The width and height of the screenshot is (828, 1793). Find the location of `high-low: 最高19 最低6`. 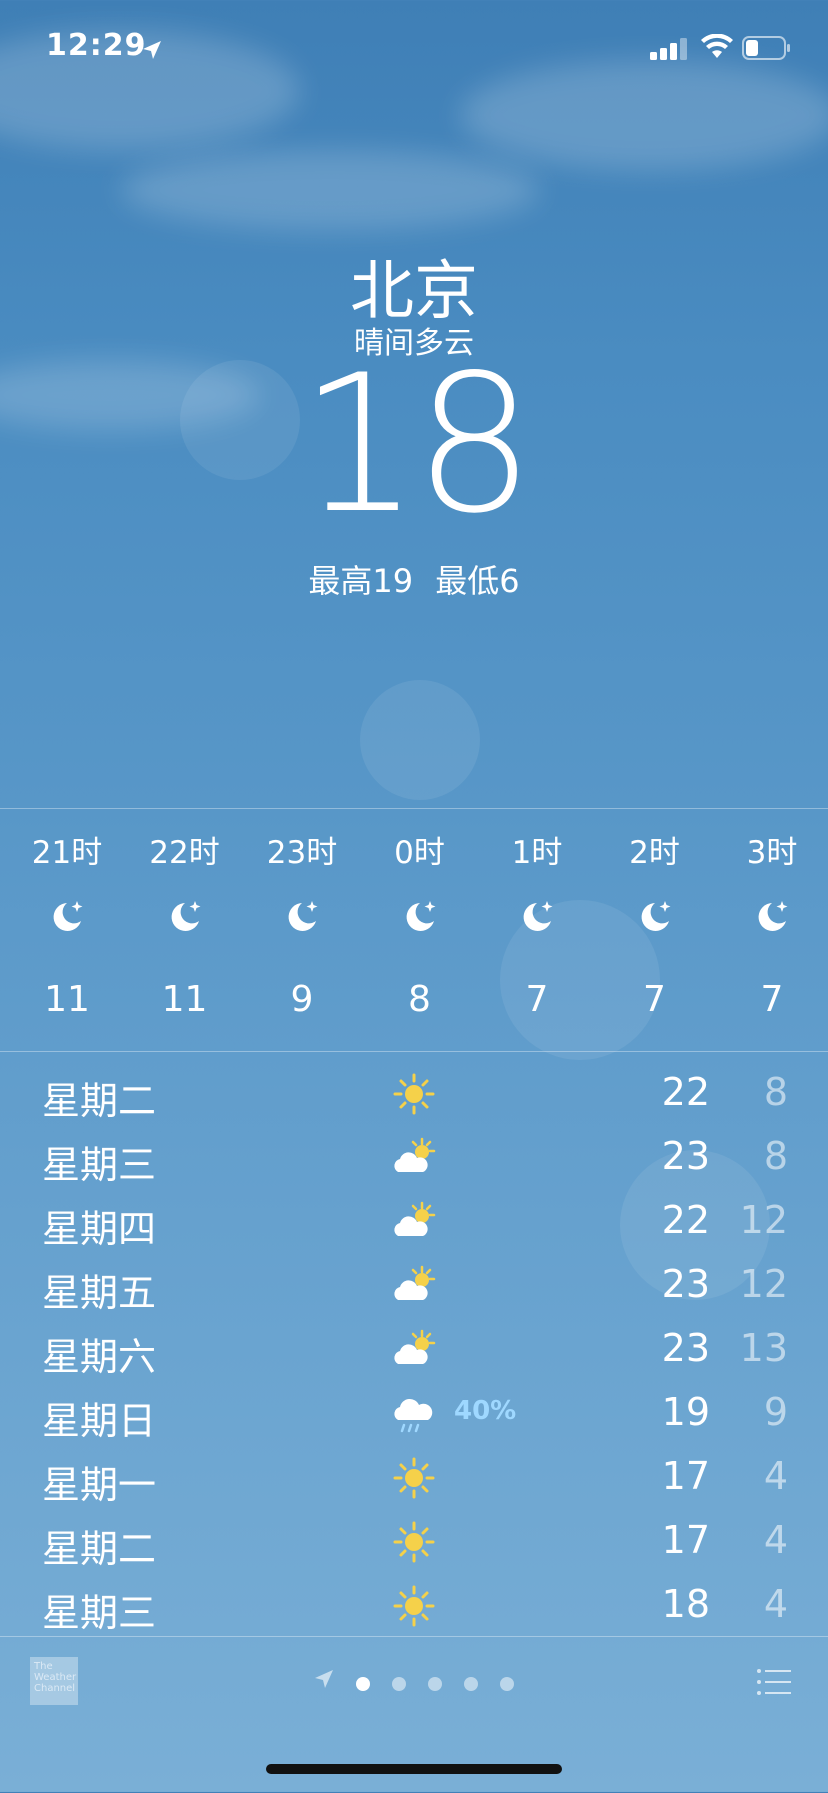

high-low: 最高19 最低6 is located at coordinates (414, 579).